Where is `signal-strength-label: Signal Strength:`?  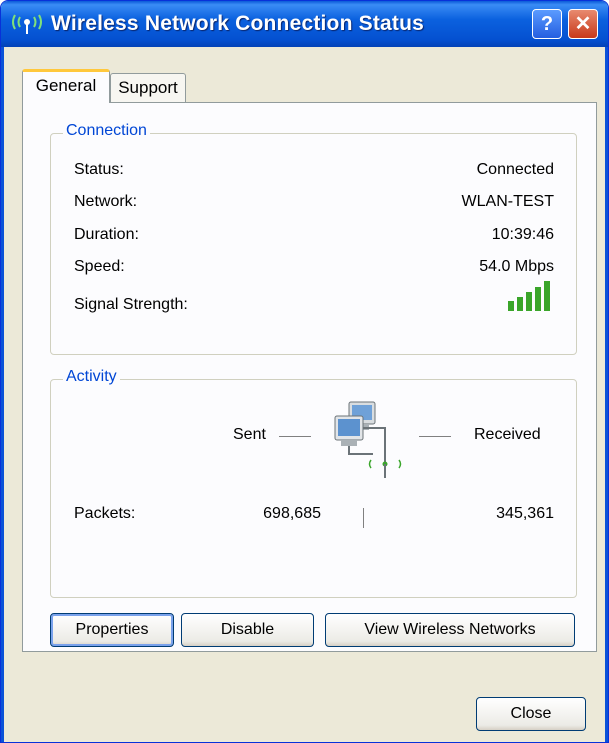 signal-strength-label: Signal Strength: is located at coordinates (131, 304).